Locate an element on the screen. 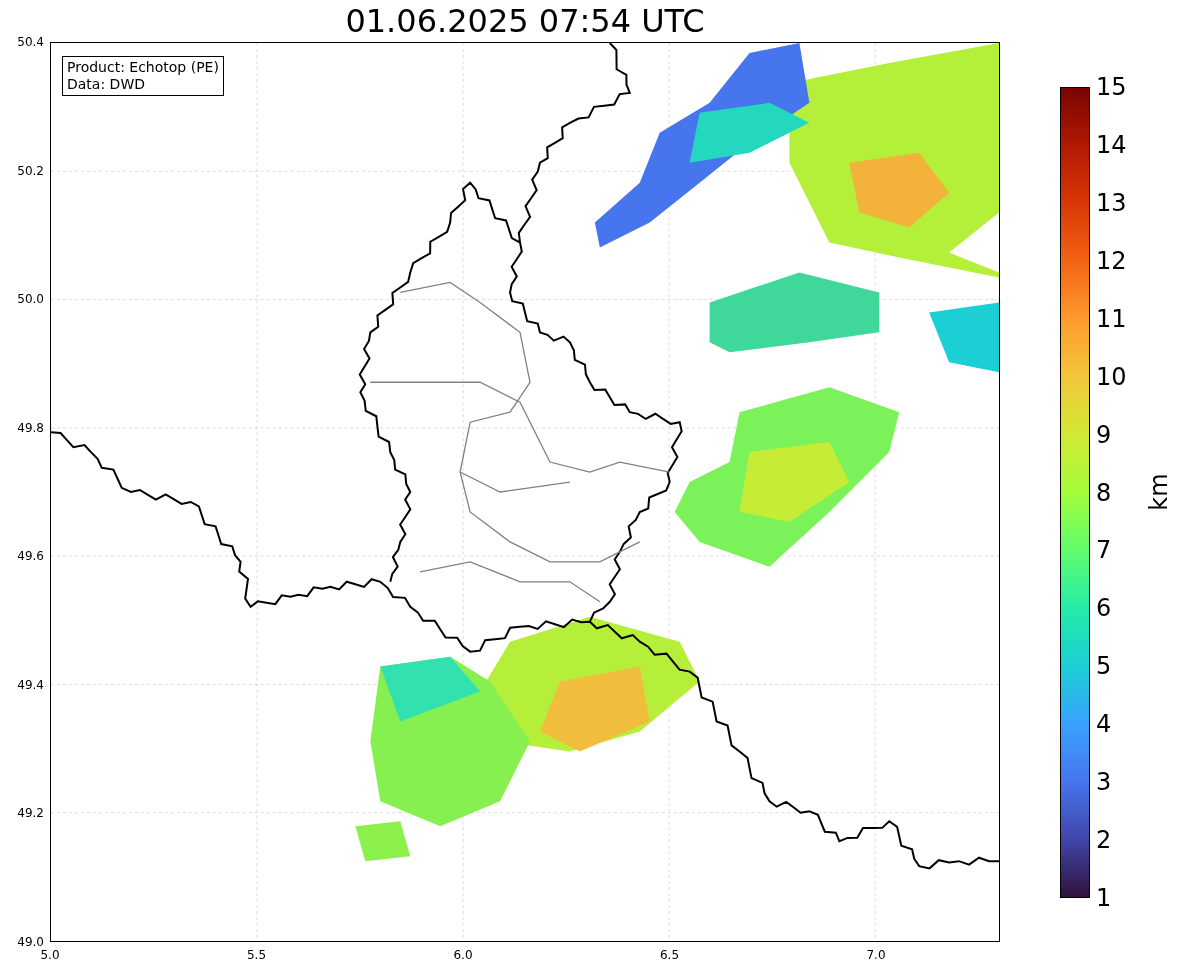  info-text: Product: Echotop (PE) is located at coordinates (143, 67).